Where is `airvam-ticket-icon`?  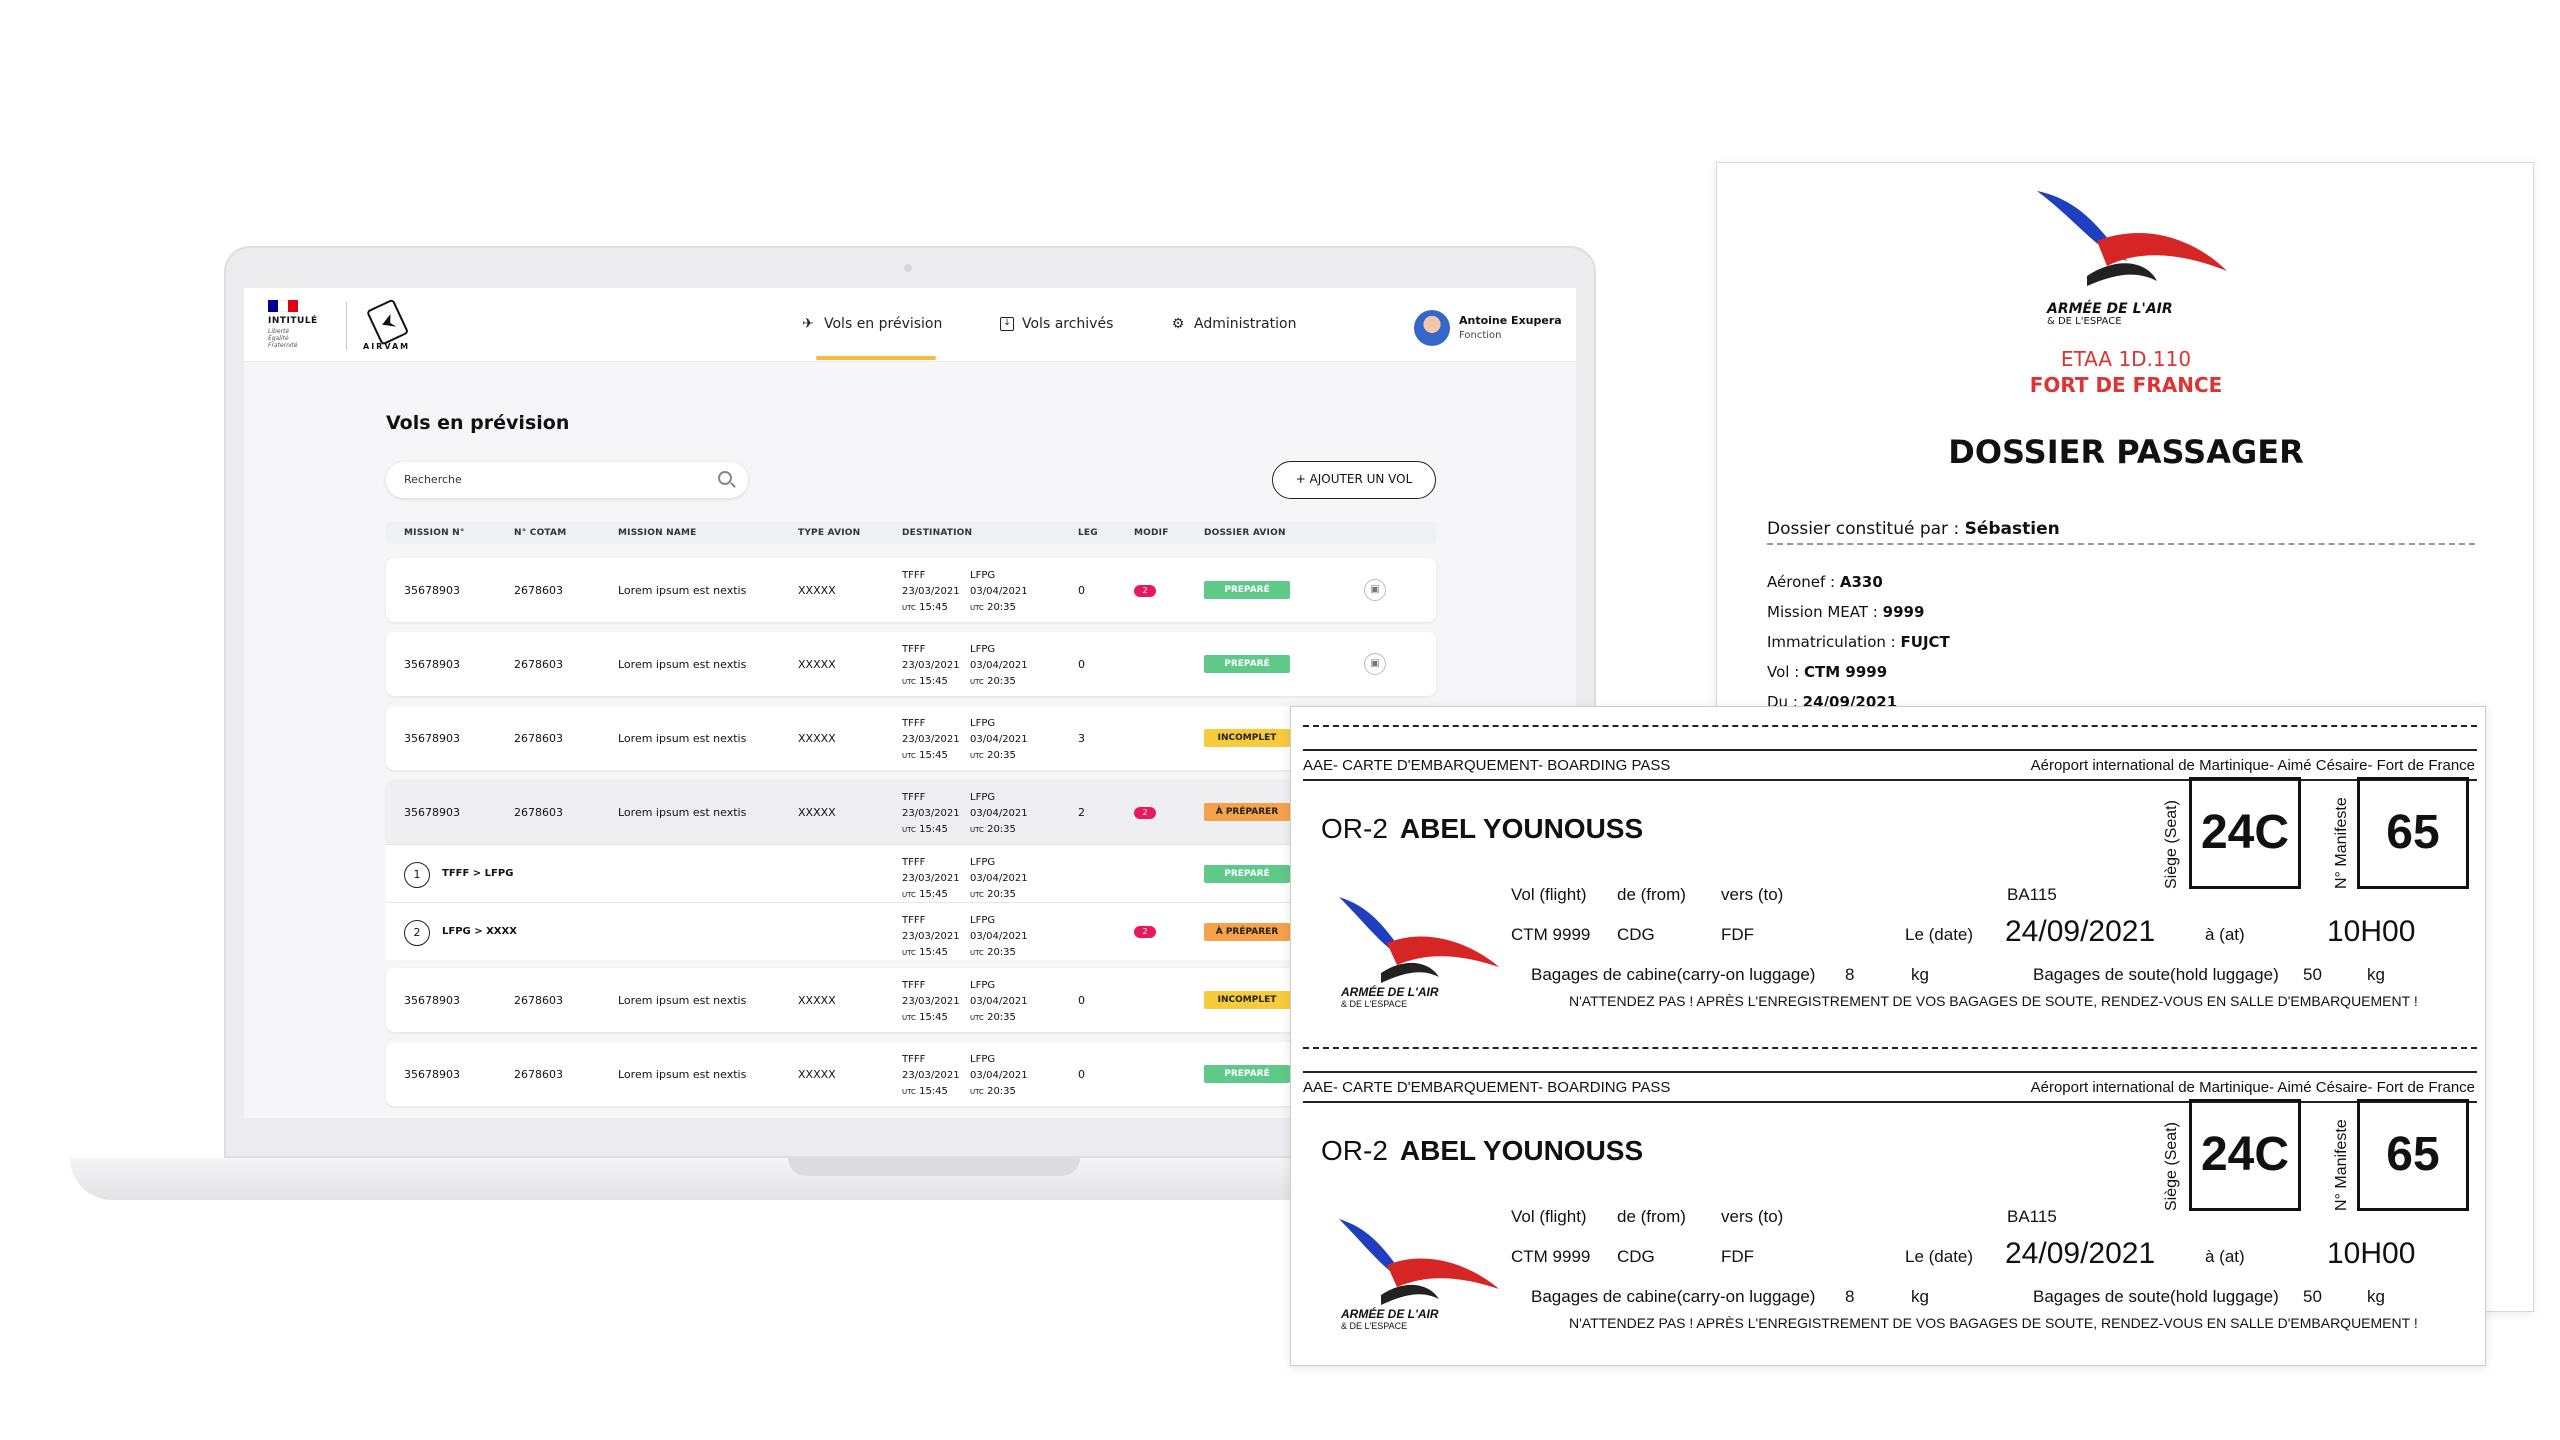 airvam-ticket-icon is located at coordinates (387, 322).